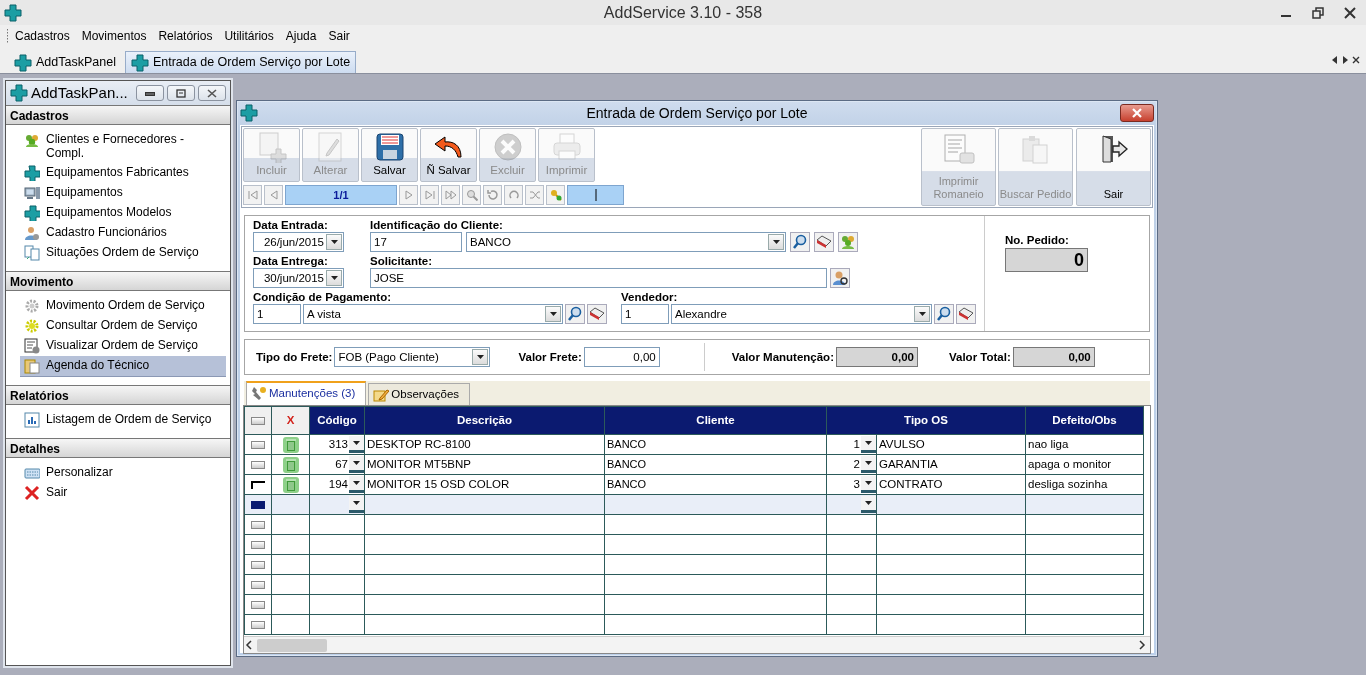 This screenshot has height=675, width=1366. Describe the element at coordinates (123, 325) in the screenshot. I see `panel-item: Consultar Ordem de Serviço` at that location.